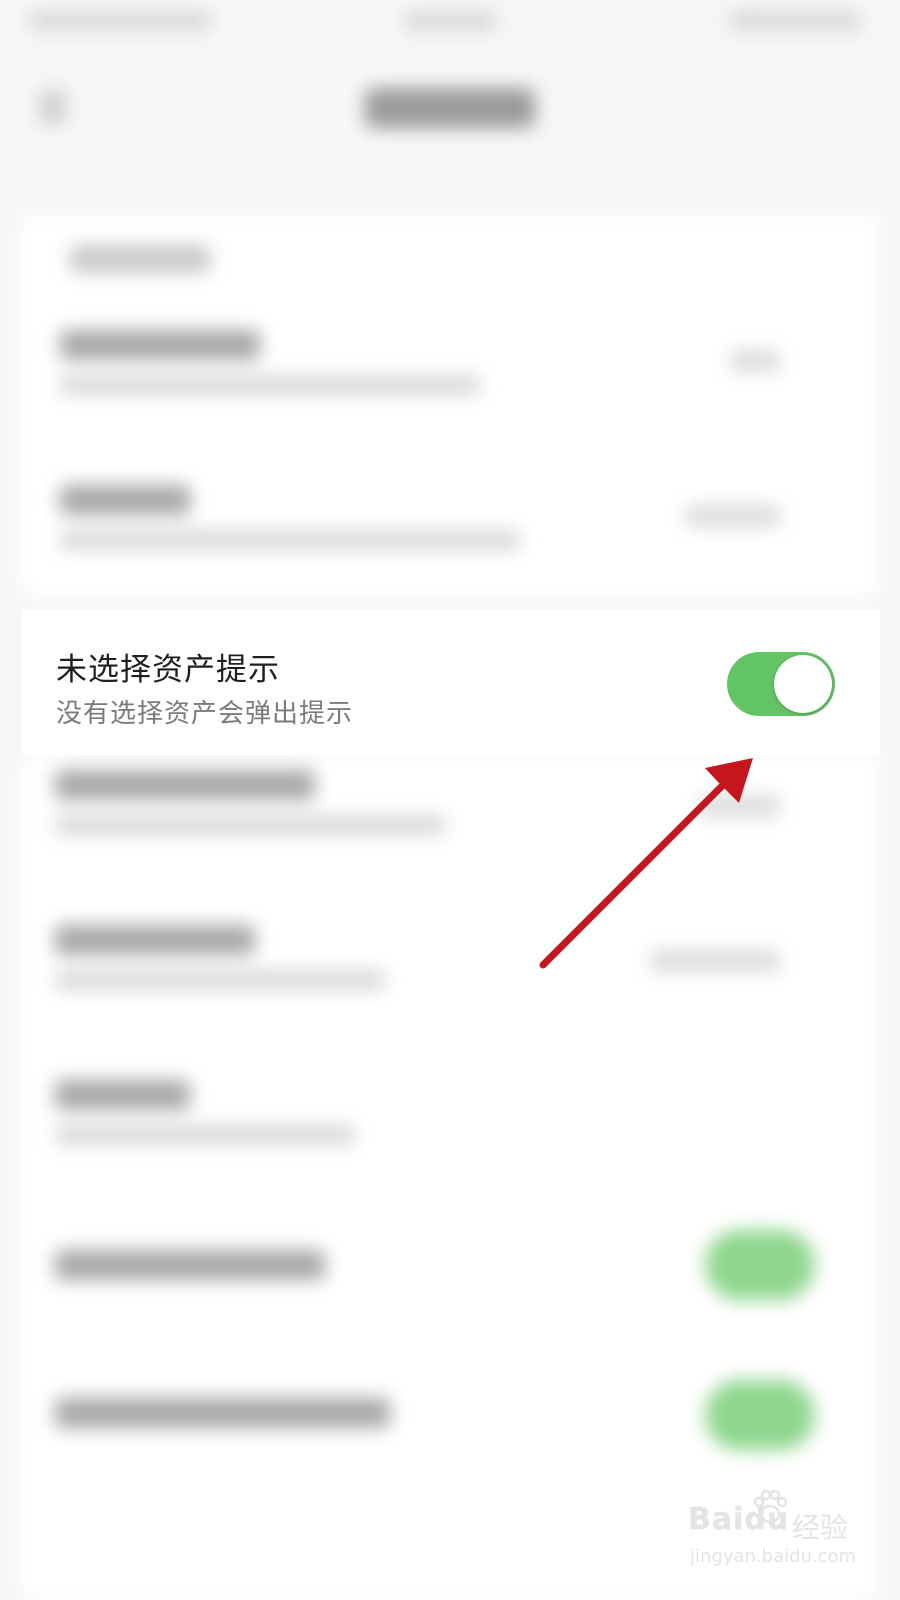 The height and width of the screenshot is (1600, 900). Describe the element at coordinates (450, 21) in the screenshot. I see `status-bar-time` at that location.